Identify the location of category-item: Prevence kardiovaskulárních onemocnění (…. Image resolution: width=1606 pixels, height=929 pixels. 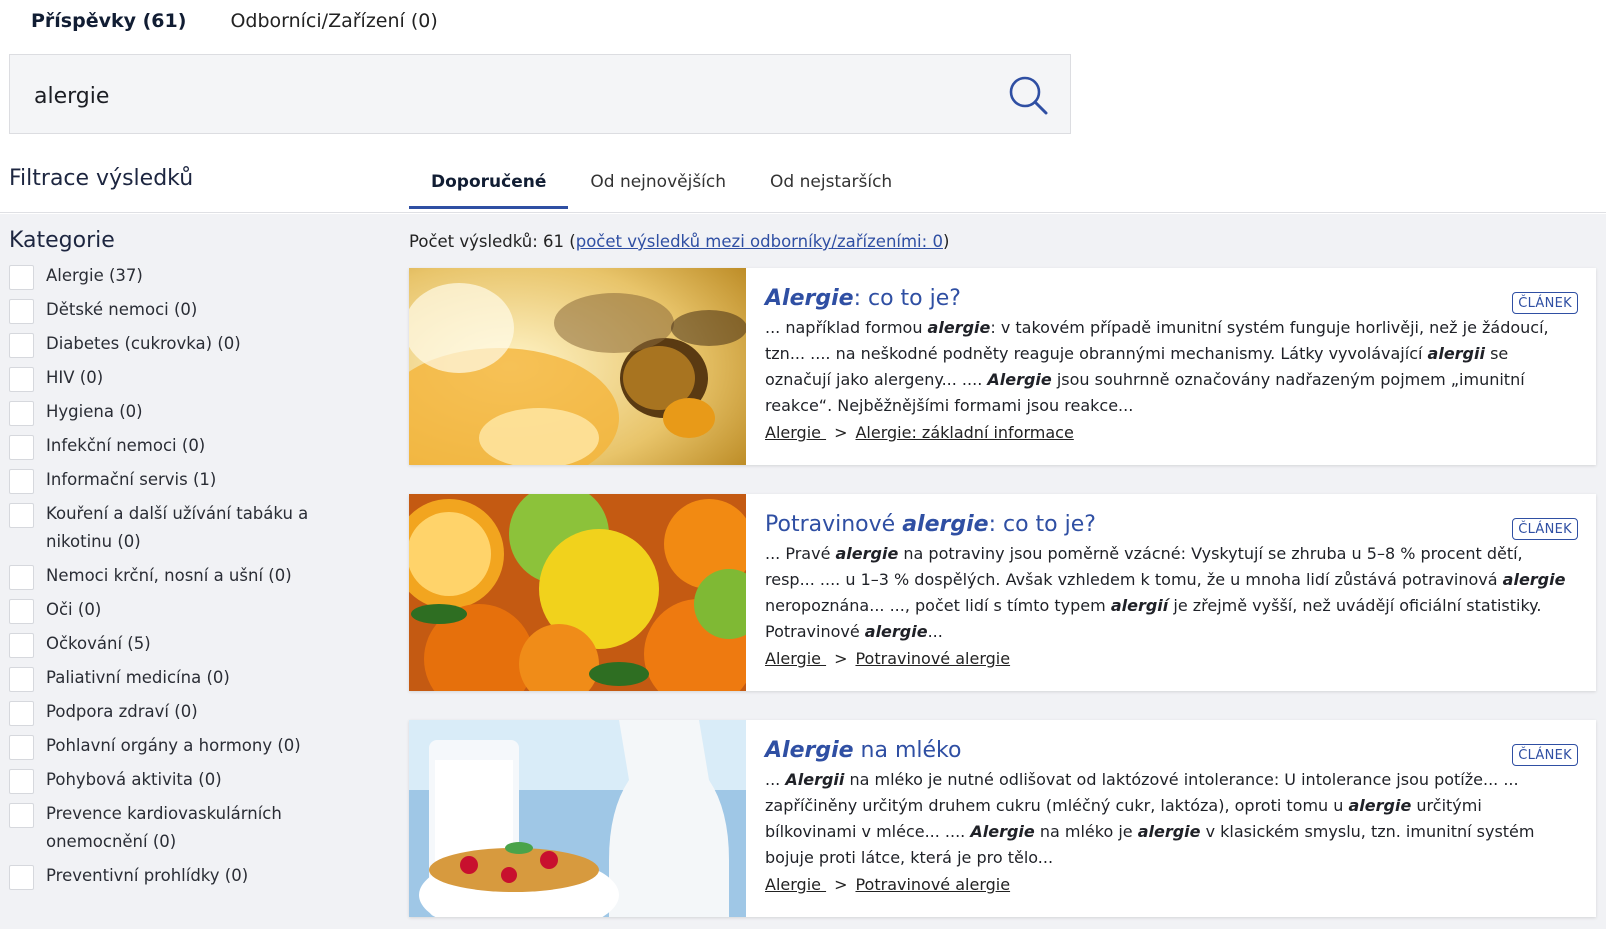
(189, 829).